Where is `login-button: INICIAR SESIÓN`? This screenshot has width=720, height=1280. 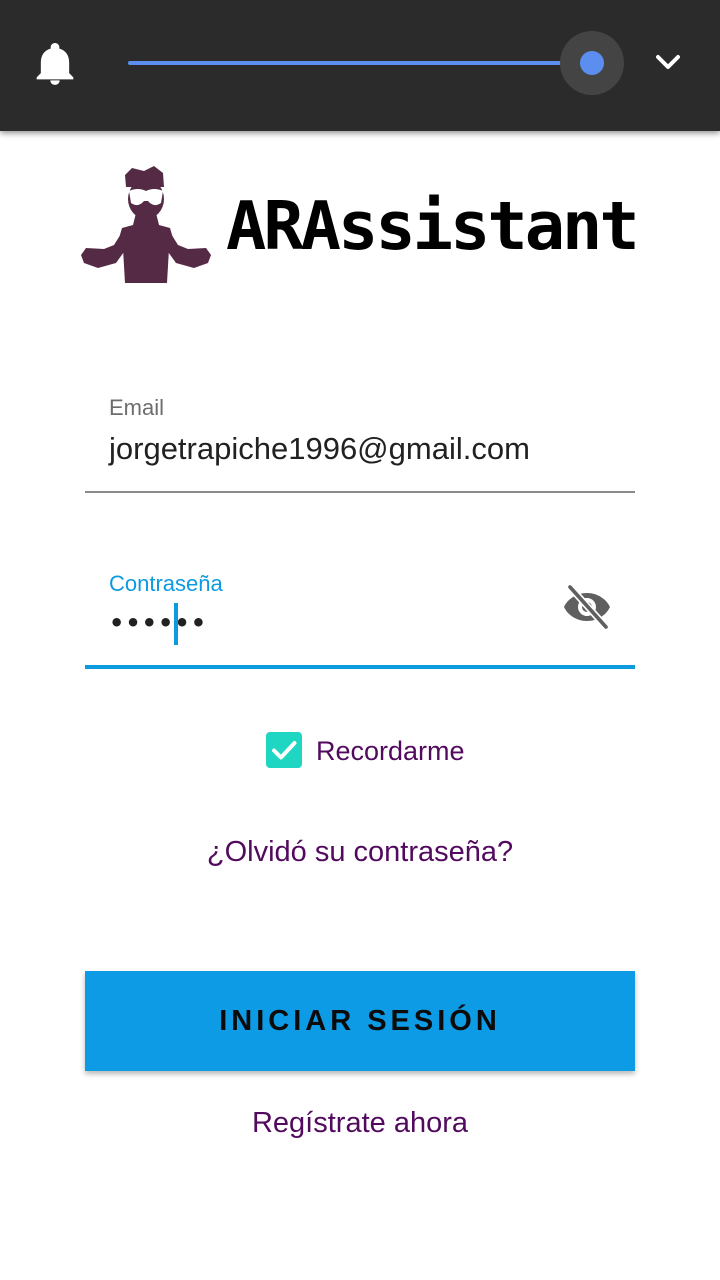 login-button: INICIAR SESIÓN is located at coordinates (360, 1021).